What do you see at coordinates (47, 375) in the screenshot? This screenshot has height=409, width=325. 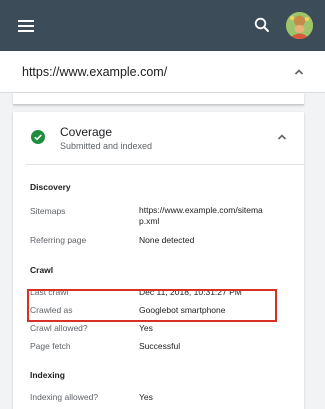 I see `indexing-heading: Indexing` at bounding box center [47, 375].